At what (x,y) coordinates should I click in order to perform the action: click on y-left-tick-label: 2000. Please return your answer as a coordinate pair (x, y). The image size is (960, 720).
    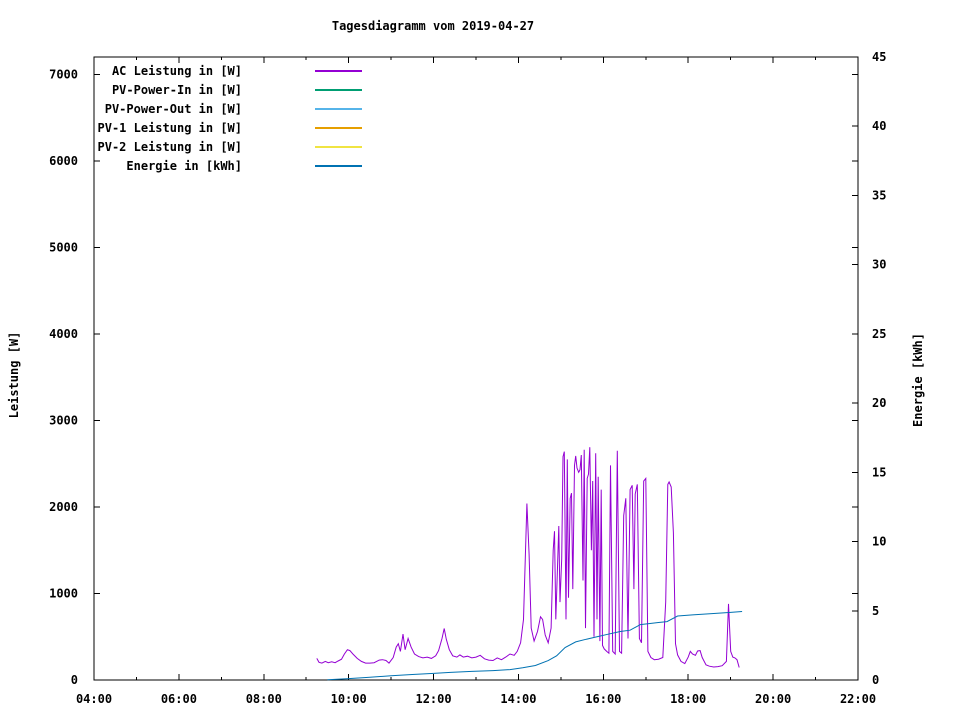
    Looking at the image, I should click on (63, 507).